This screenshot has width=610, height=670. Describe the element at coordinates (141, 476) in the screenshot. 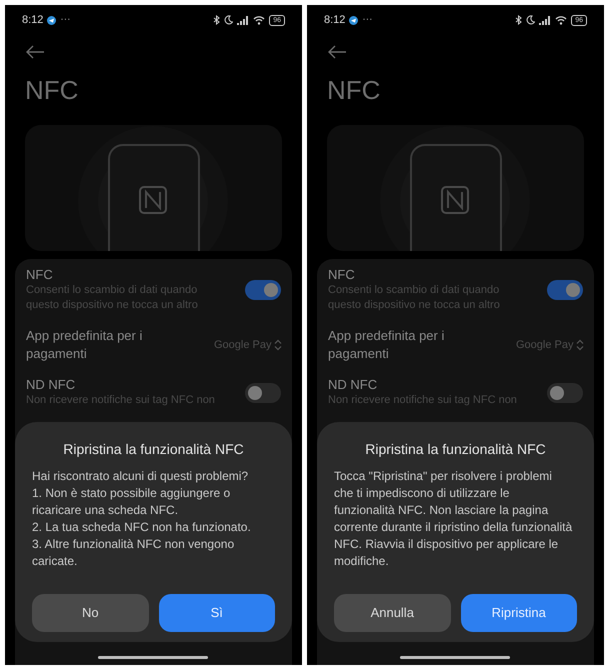

I see `dialog-message: Hai riscontrato alcuni di questi problemi?` at that location.